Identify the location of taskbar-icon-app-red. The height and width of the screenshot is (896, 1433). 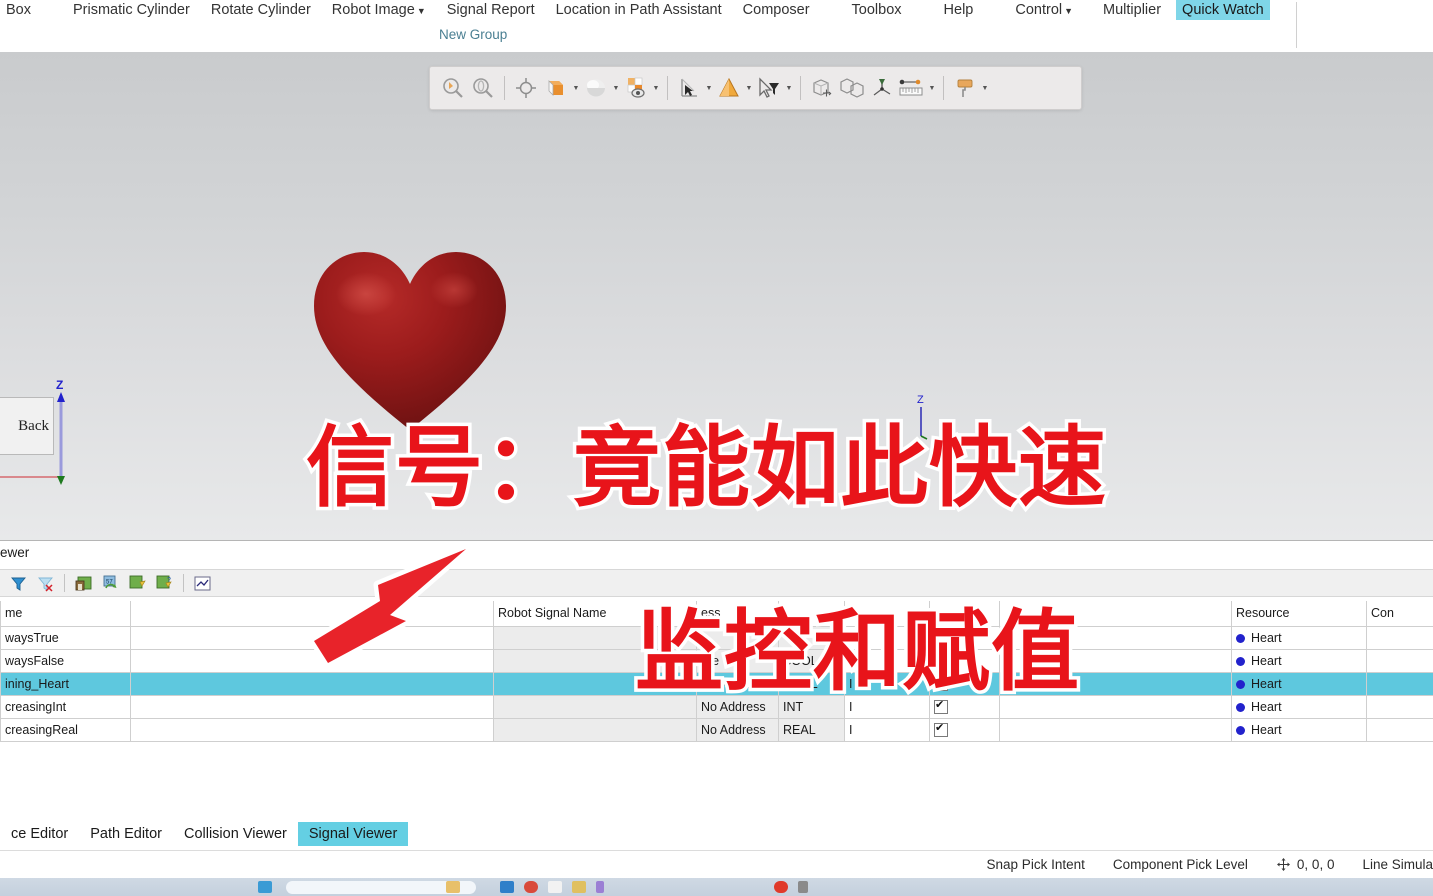
(531, 887).